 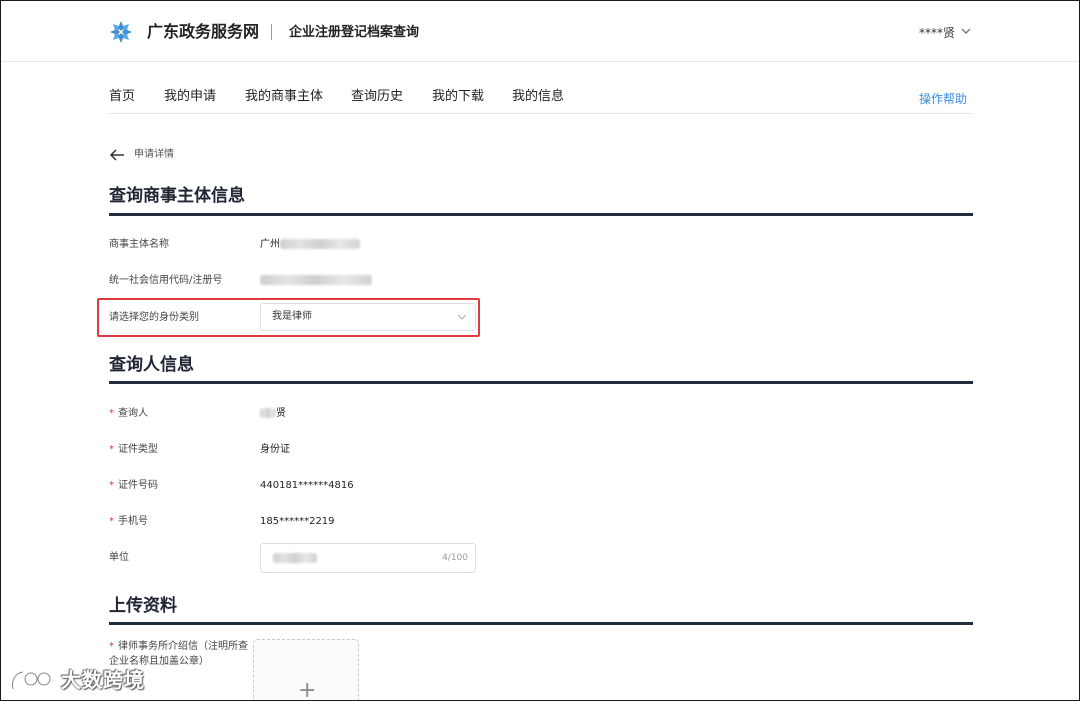 What do you see at coordinates (203, 32) in the screenshot?
I see `site-name: 广东政务服务网` at bounding box center [203, 32].